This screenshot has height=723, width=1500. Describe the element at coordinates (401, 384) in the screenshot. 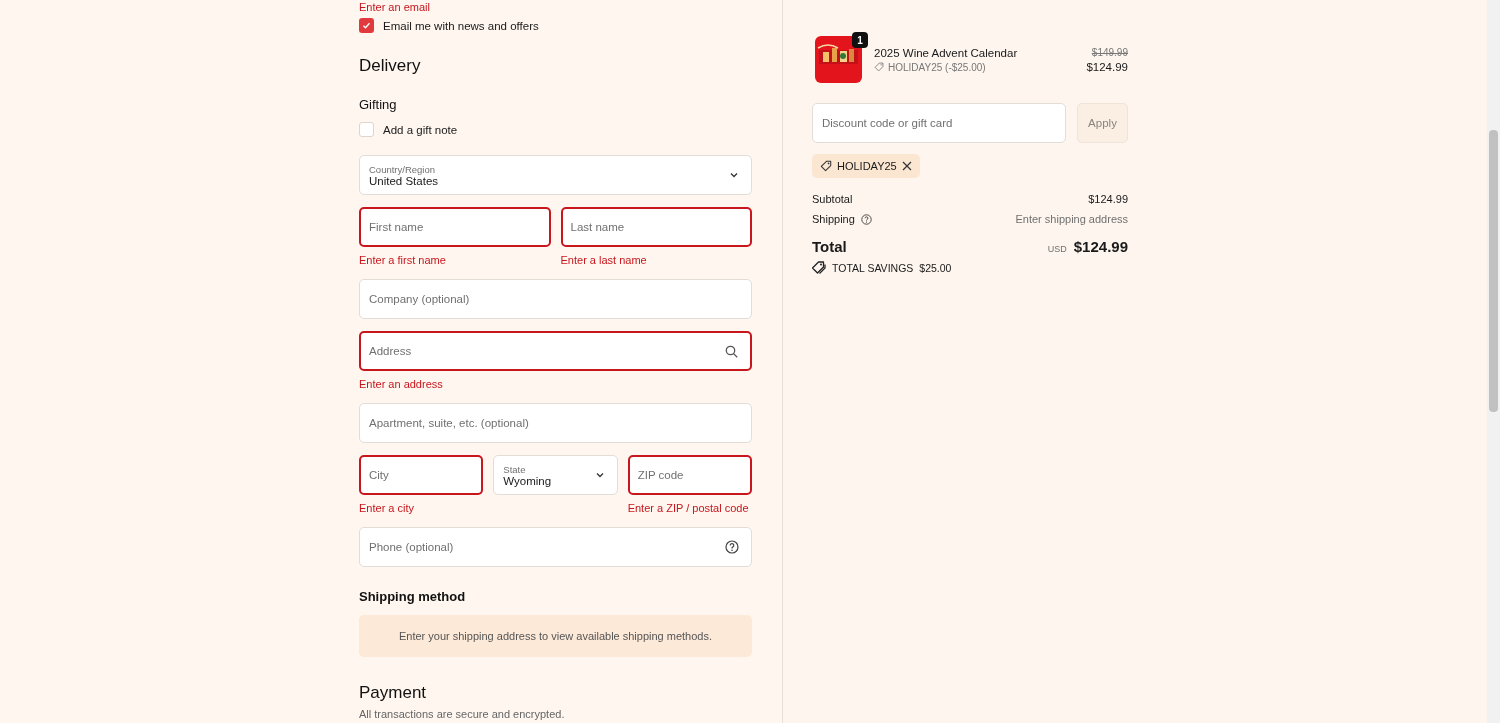

I see `error-message: Enter an address` at that location.